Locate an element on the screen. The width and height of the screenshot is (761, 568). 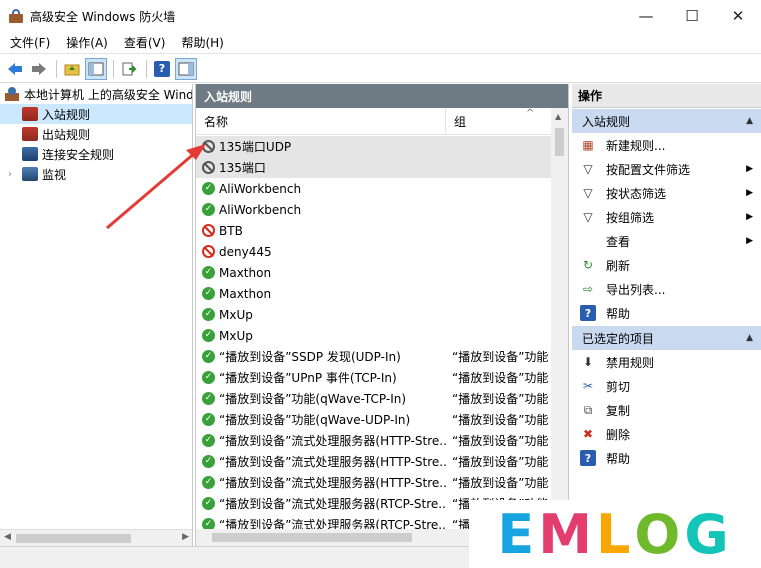
action-label: 复制 is located at coordinates (618, 410).